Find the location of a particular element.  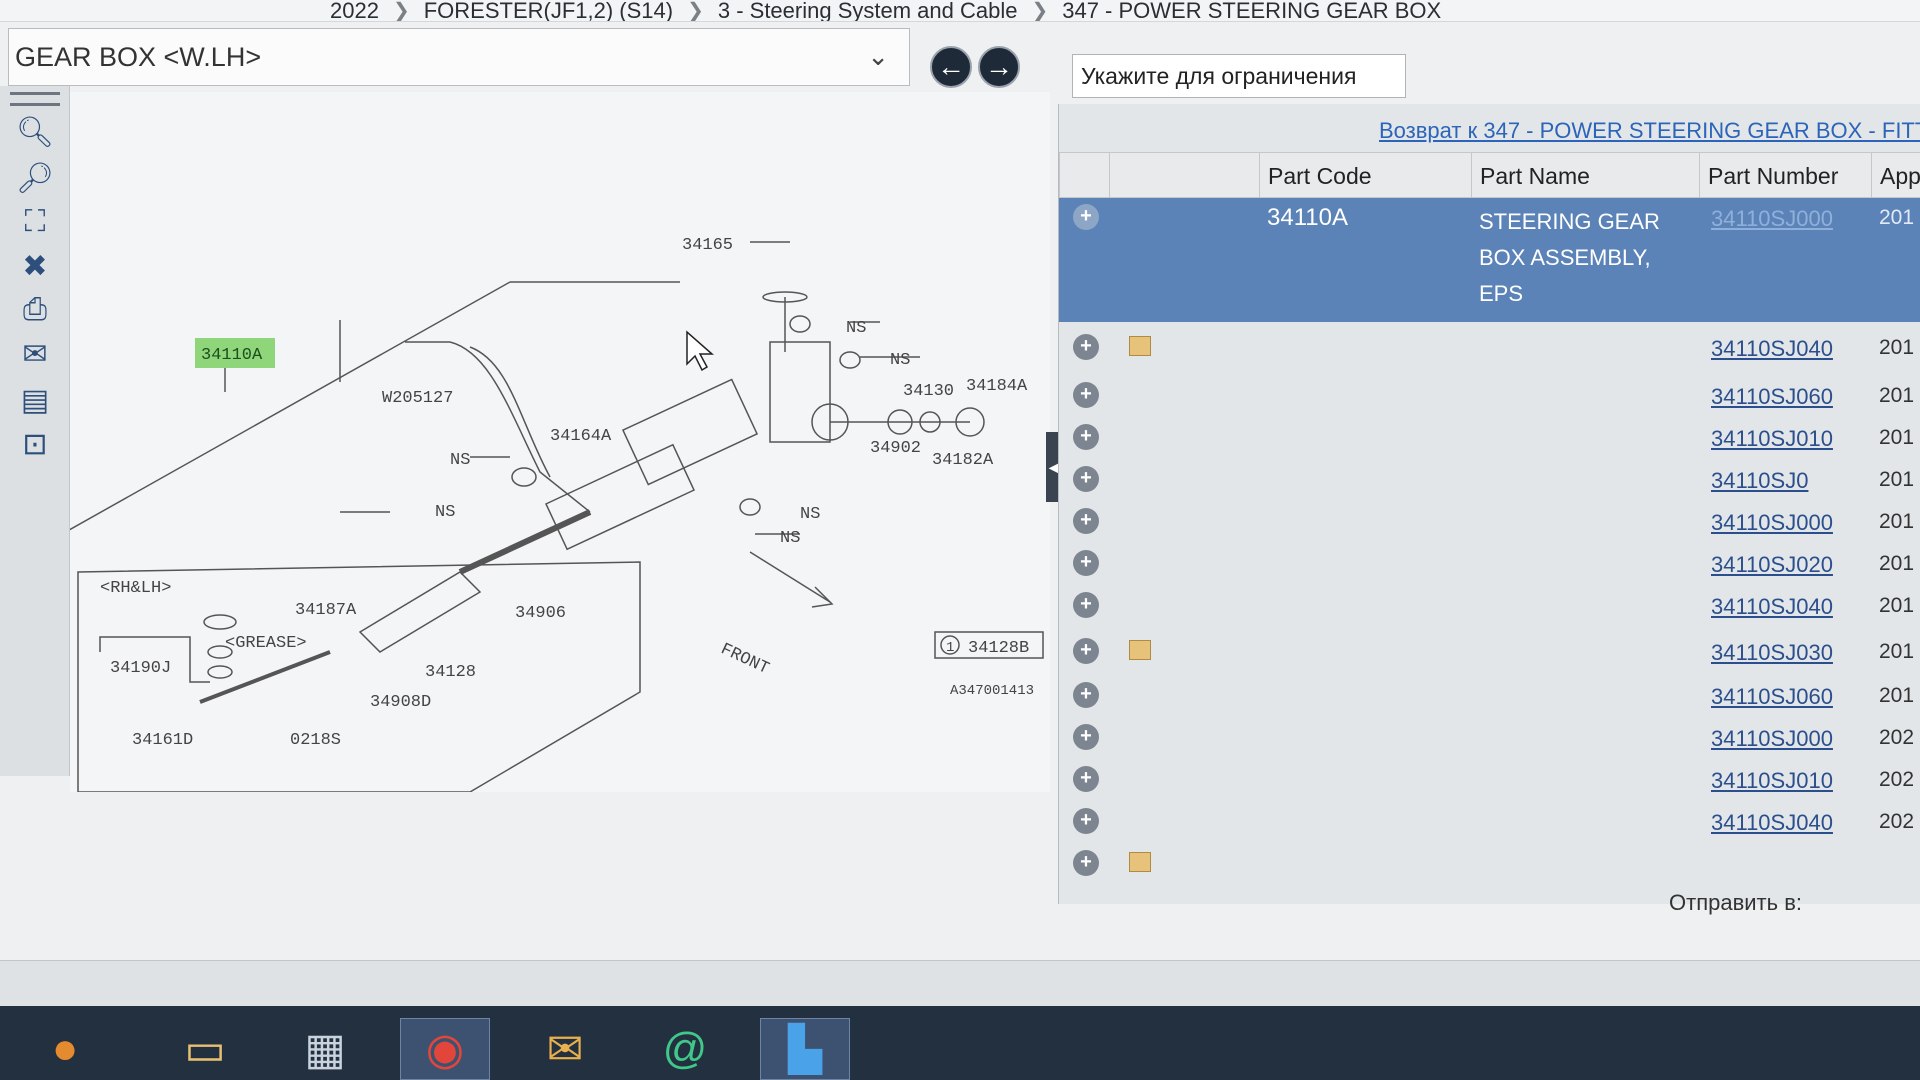

table-row: + 34110SJ000 202 is located at coordinates (1489, 738).